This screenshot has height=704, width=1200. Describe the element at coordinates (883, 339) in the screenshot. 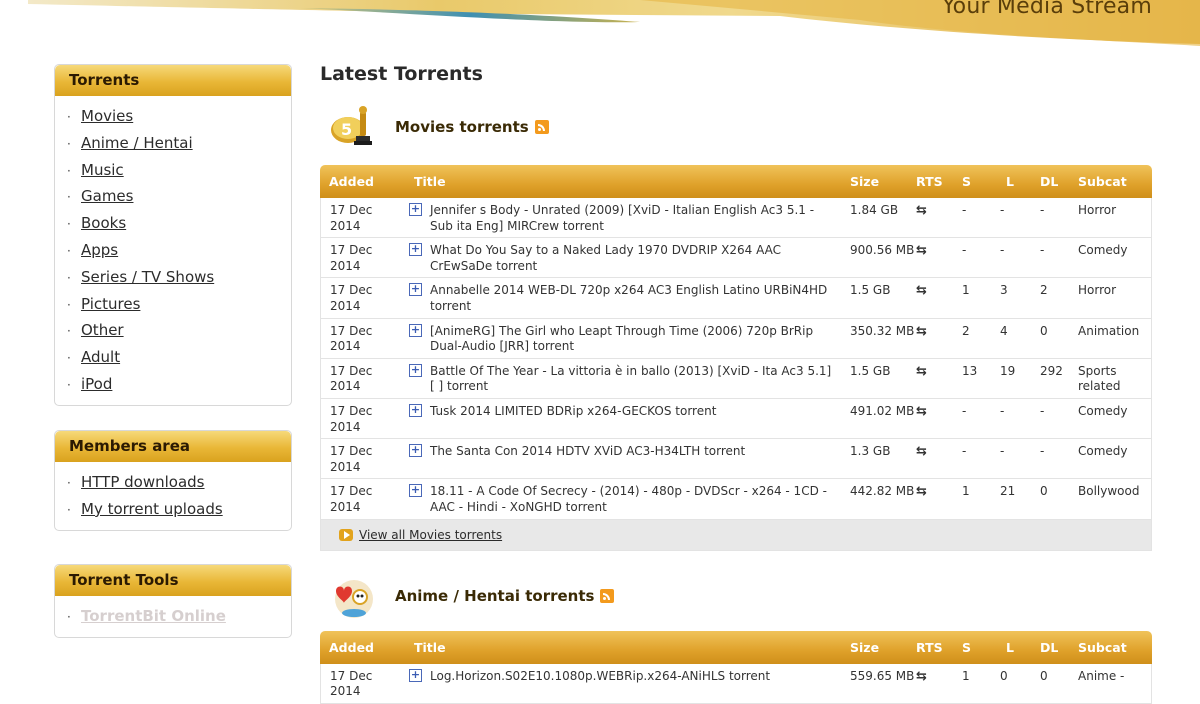

I see `torrent-size: 350.32 MB` at that location.